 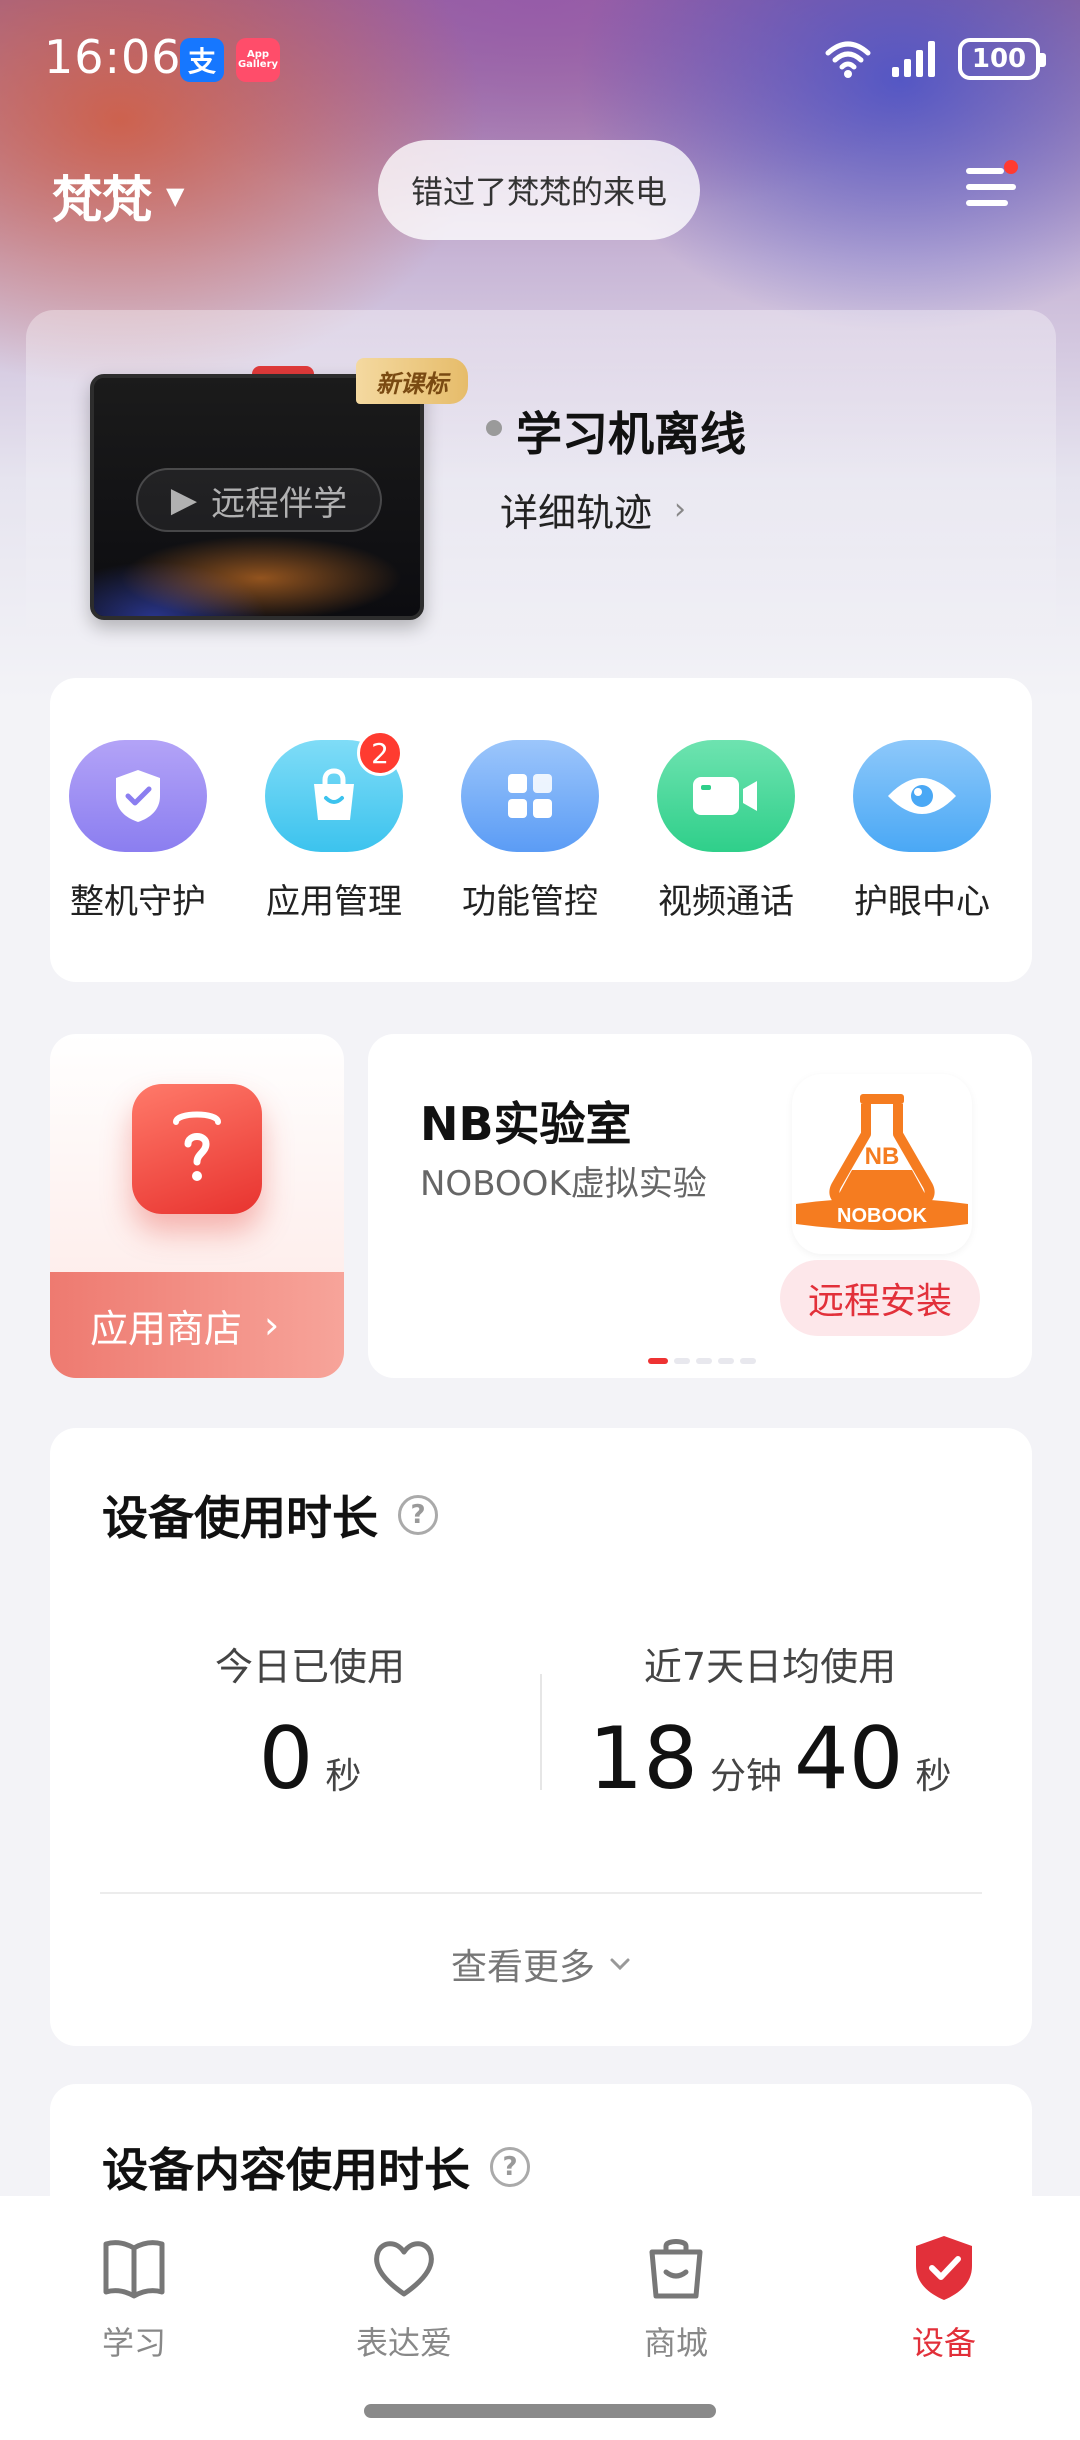 I want to click on app-store-card: 应用商店 ›, so click(x=197, y=1206).